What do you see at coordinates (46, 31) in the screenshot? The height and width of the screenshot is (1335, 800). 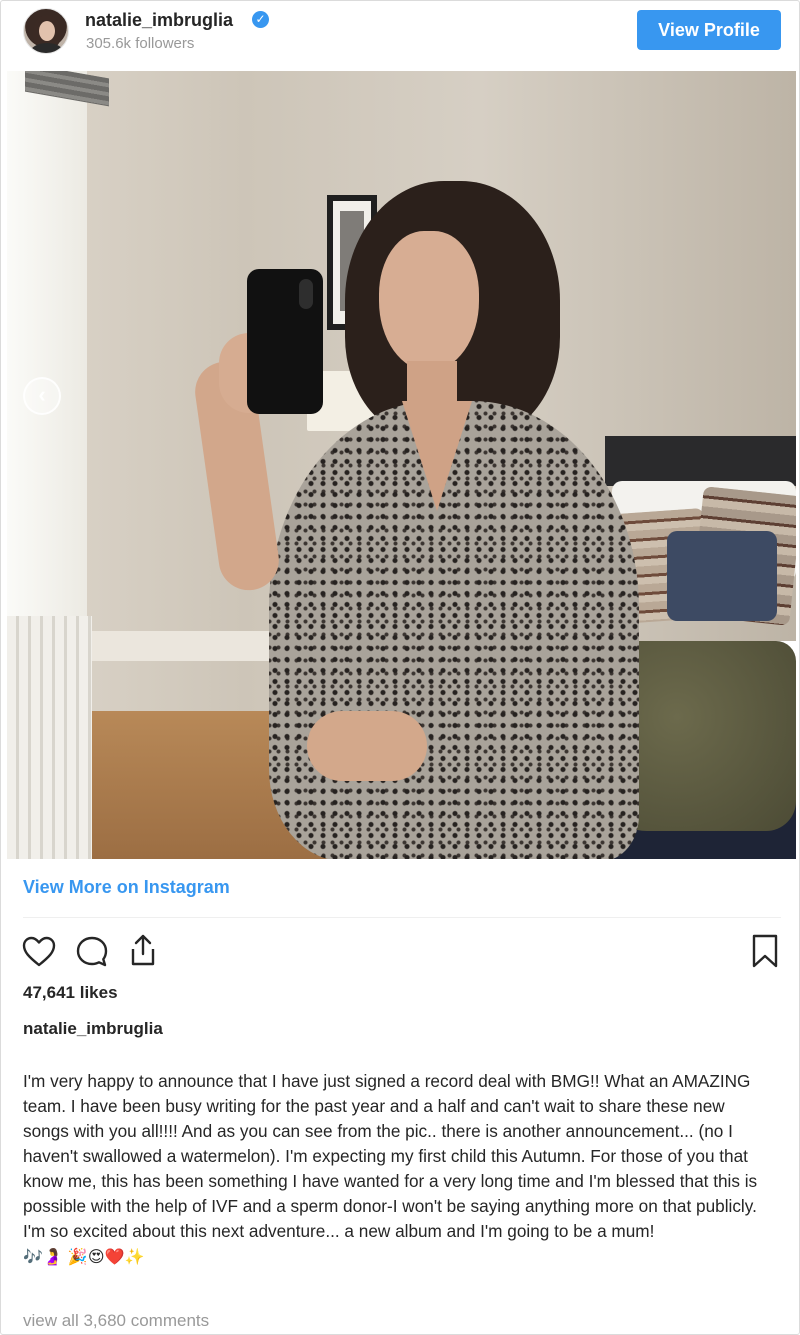 I see `avatar` at bounding box center [46, 31].